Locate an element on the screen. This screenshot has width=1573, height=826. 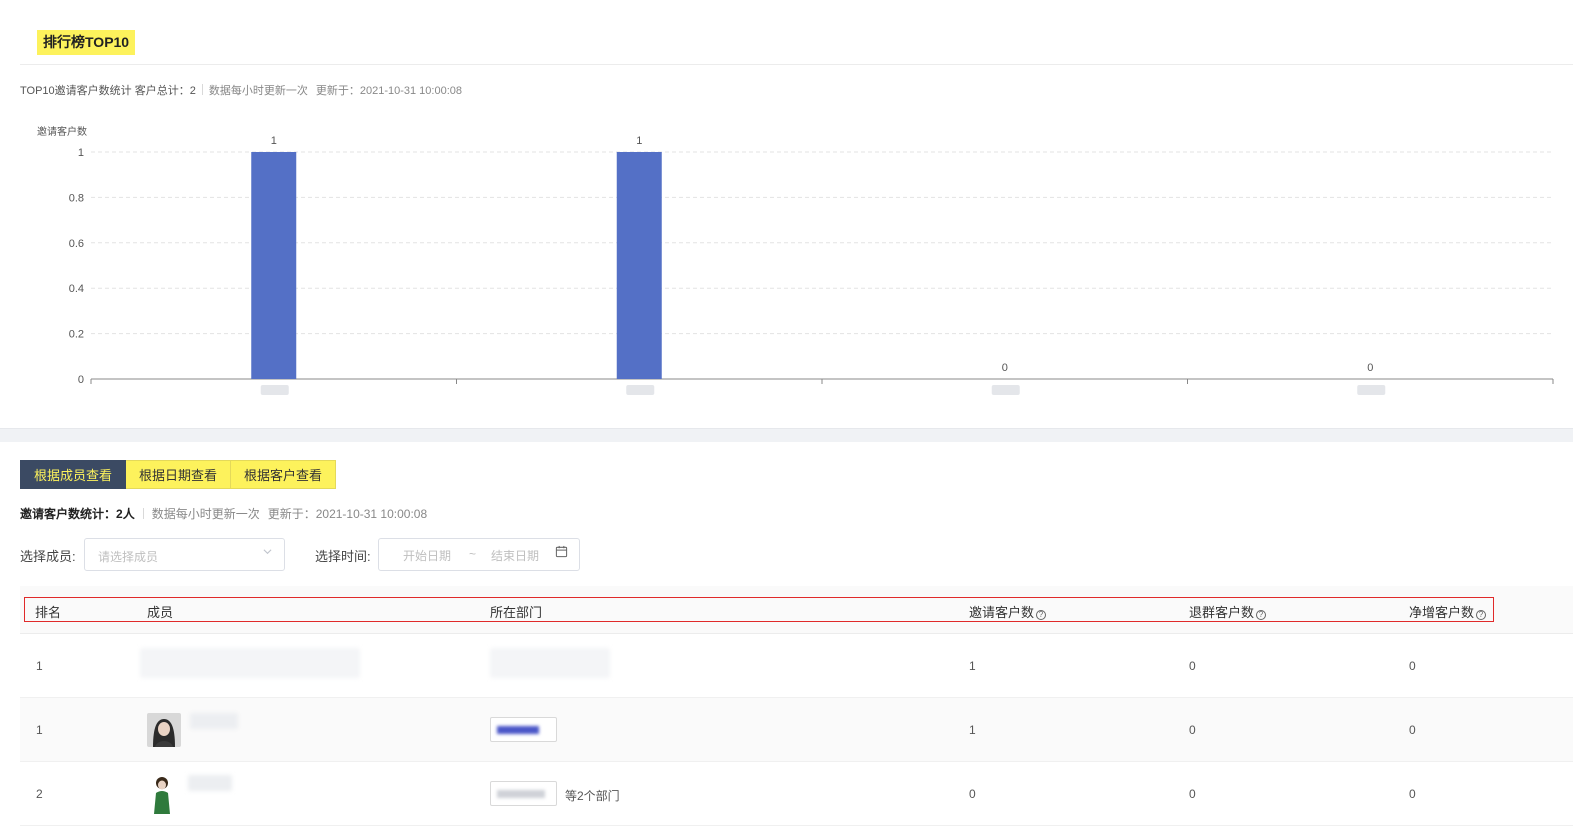
y-tick-label: 0.2 is located at coordinates (76, 335).